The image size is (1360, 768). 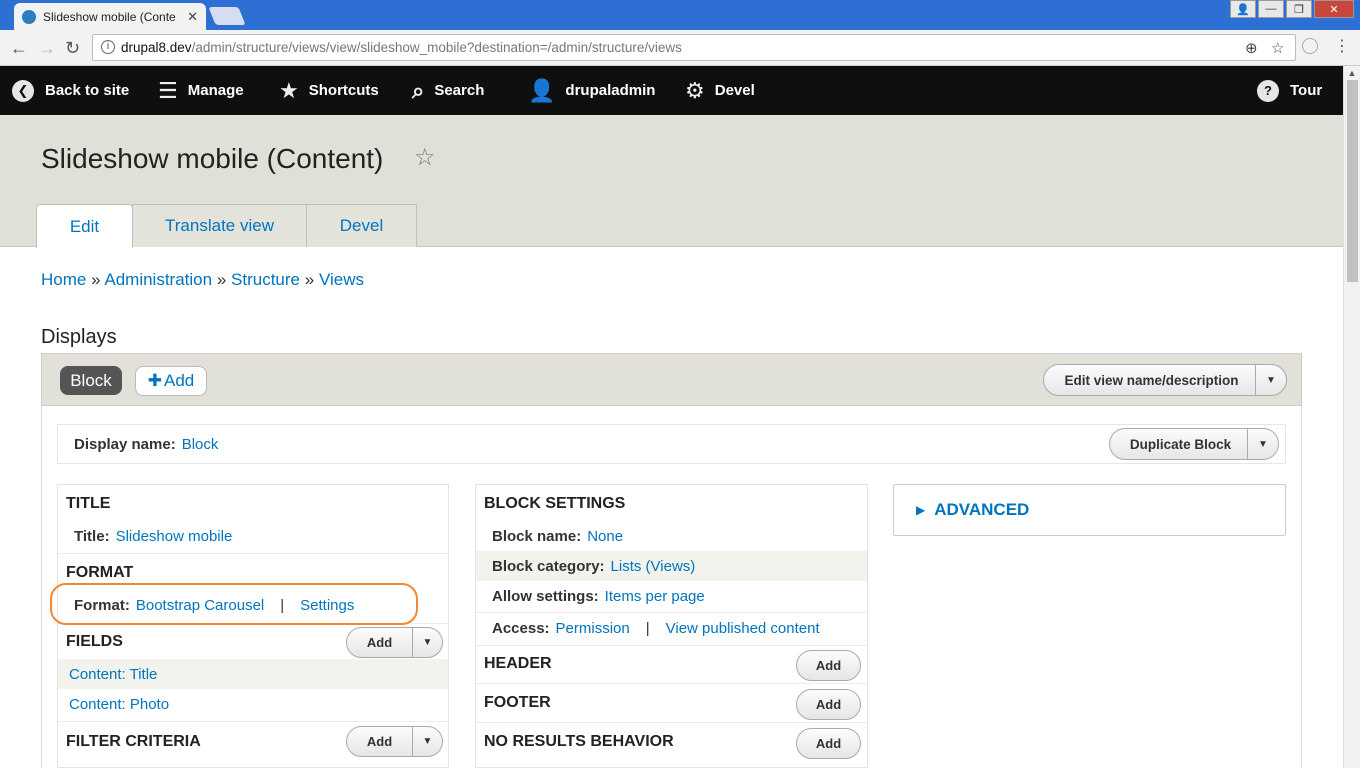 What do you see at coordinates (289, 90) in the screenshot?
I see `star-icon: ★` at bounding box center [289, 90].